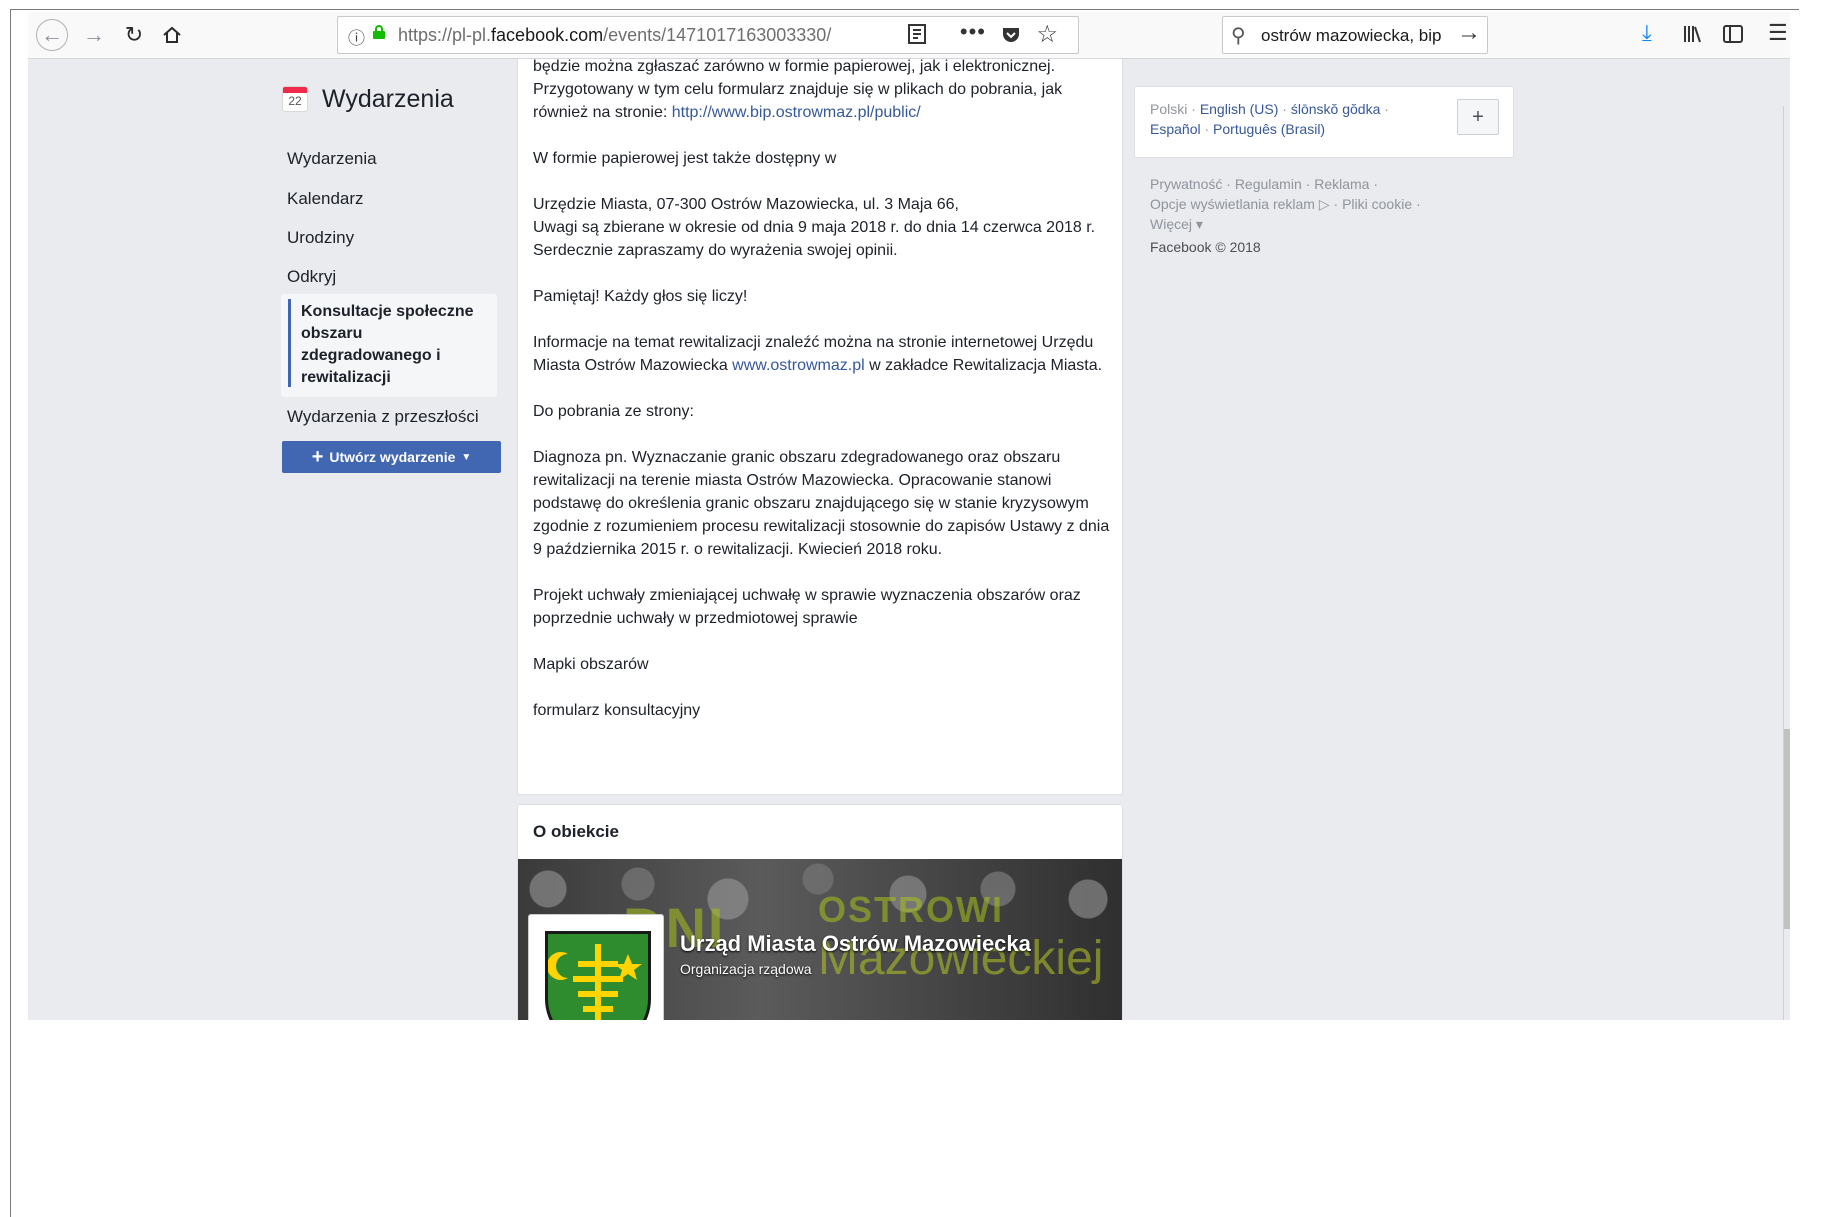  I want to click on lang-spanish: Español, so click(1175, 129).